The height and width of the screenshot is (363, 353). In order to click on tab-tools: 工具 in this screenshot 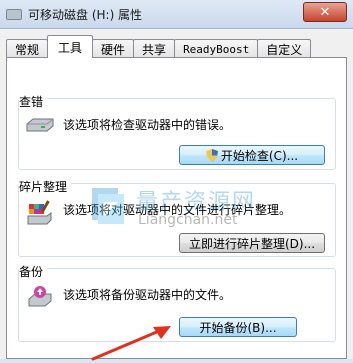, I will do `click(70, 46)`.